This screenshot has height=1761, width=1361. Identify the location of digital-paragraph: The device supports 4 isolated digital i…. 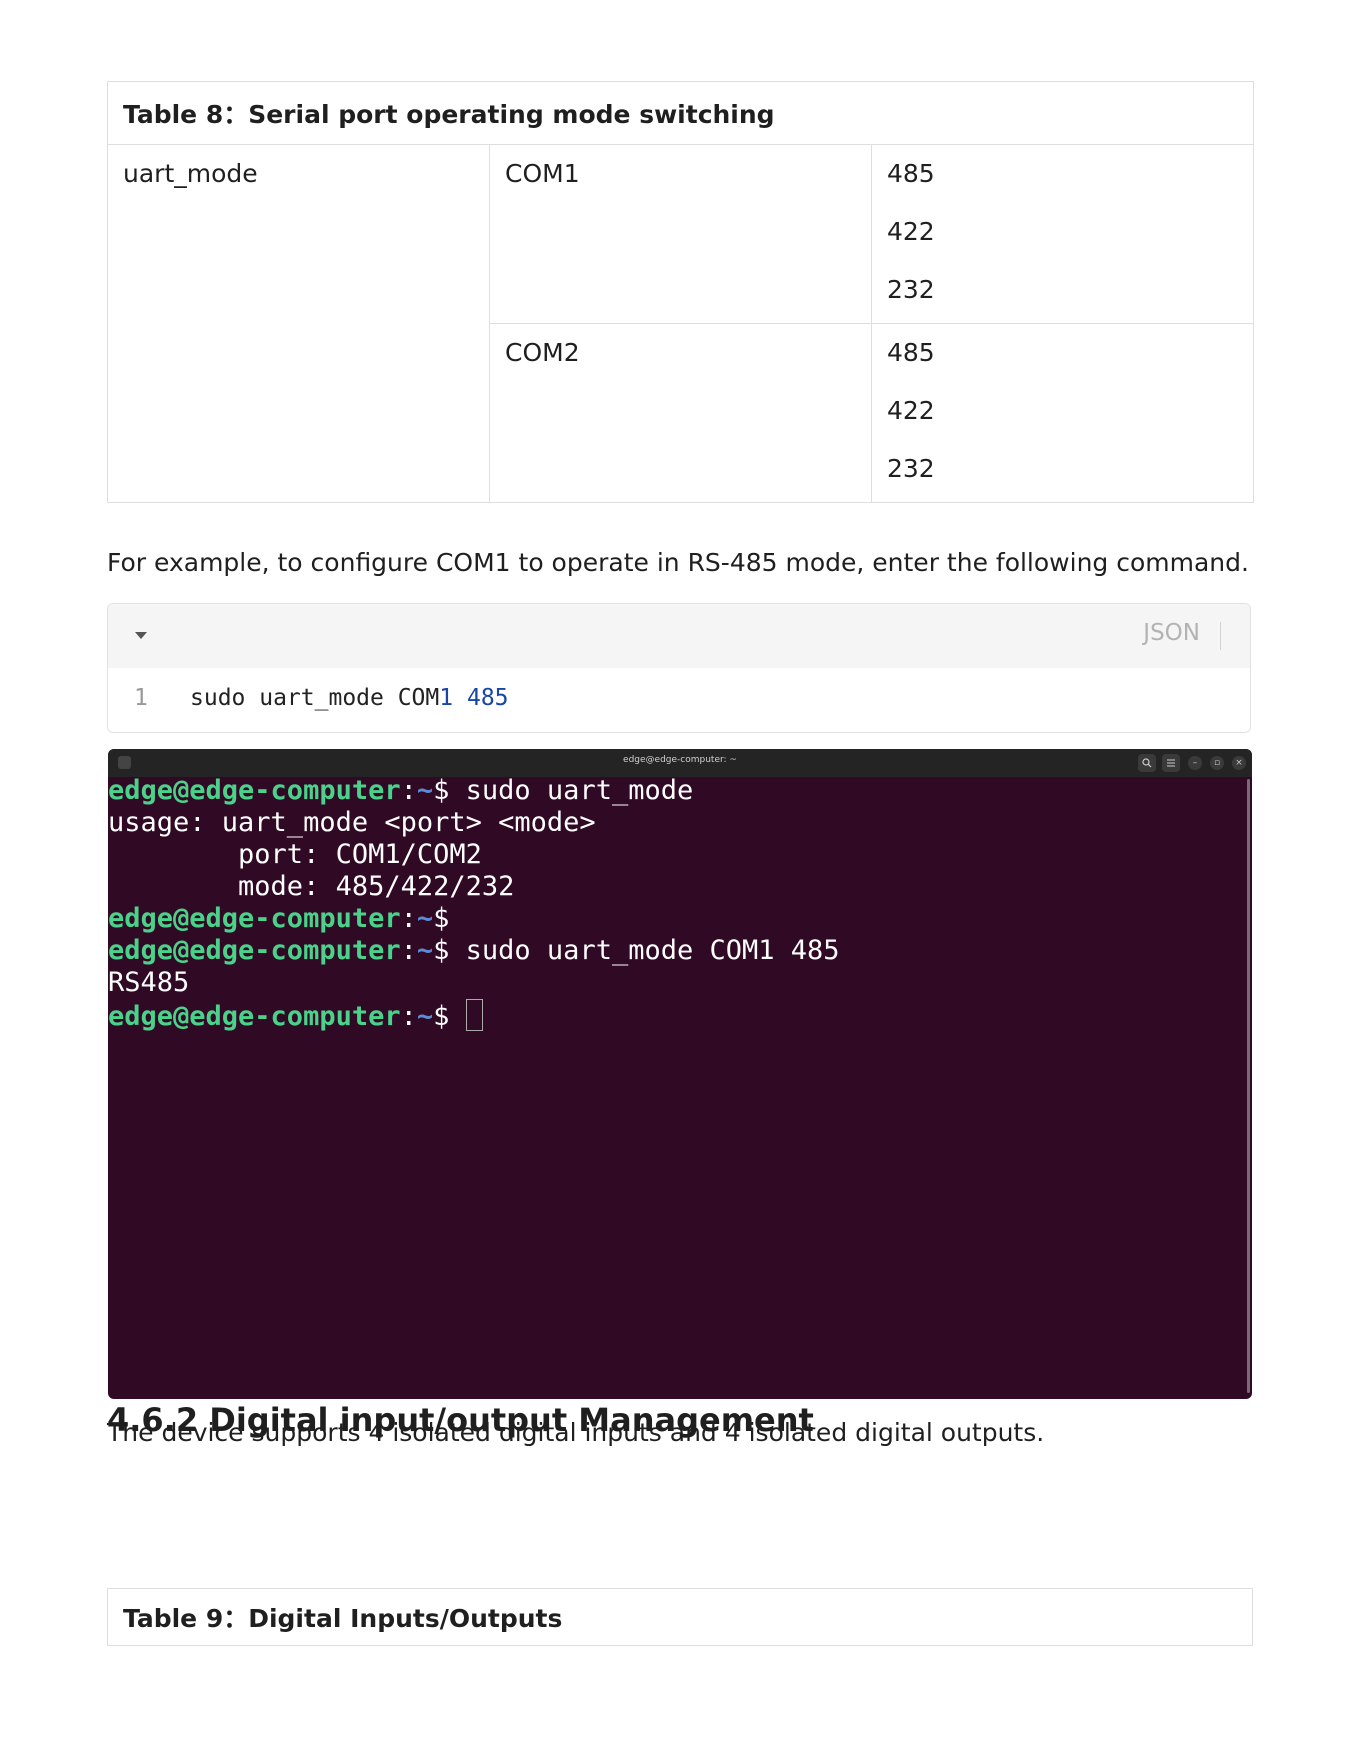
(576, 1432).